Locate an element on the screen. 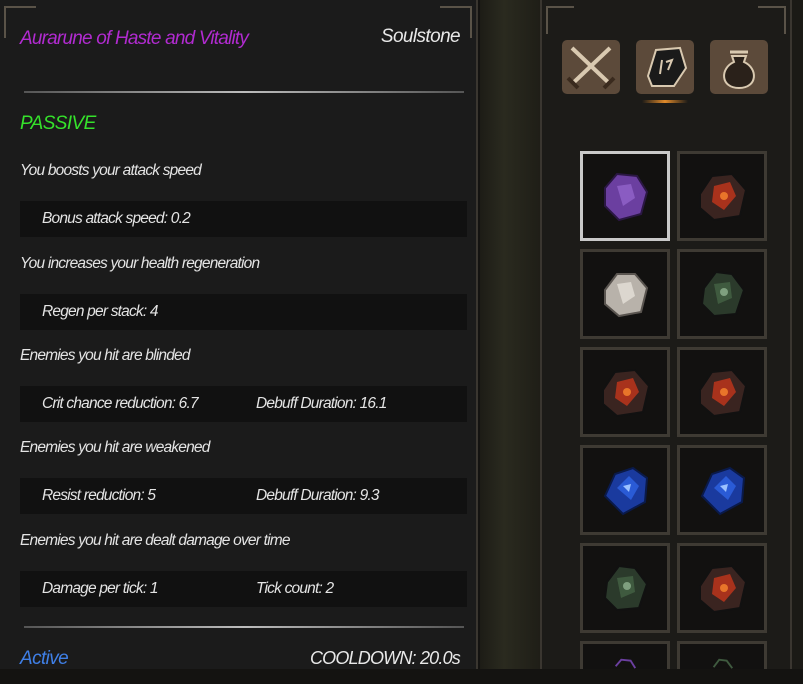 The height and width of the screenshot is (684, 803). background-strip is located at coordinates (510, 334).